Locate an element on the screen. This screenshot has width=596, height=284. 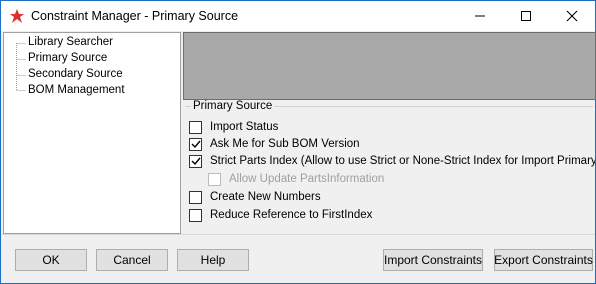
tree-item-library-searcher: Library Searcher is located at coordinates (70, 42).